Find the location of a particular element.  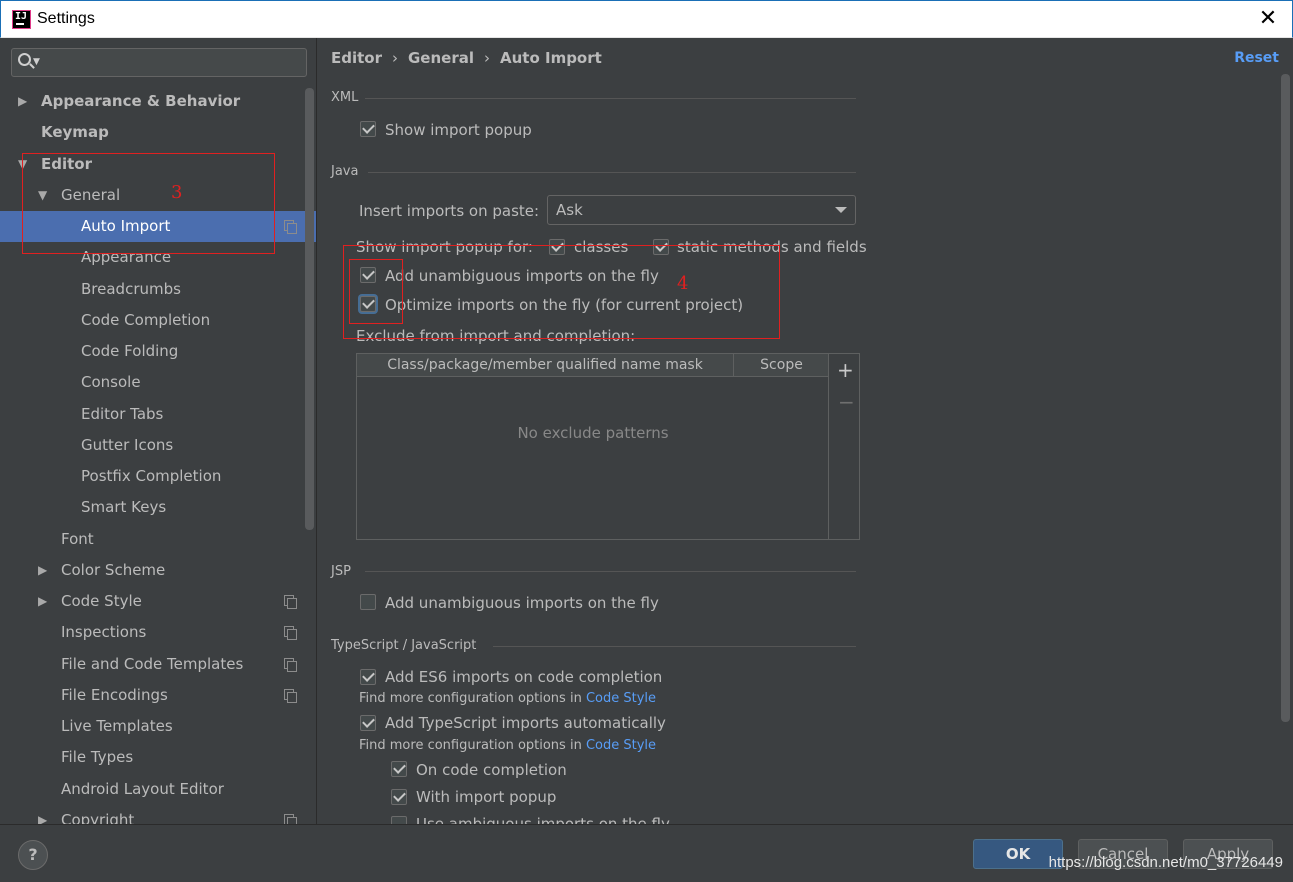

sidebar-item-gutter-icons: Gutter Icons is located at coordinates (158, 445).